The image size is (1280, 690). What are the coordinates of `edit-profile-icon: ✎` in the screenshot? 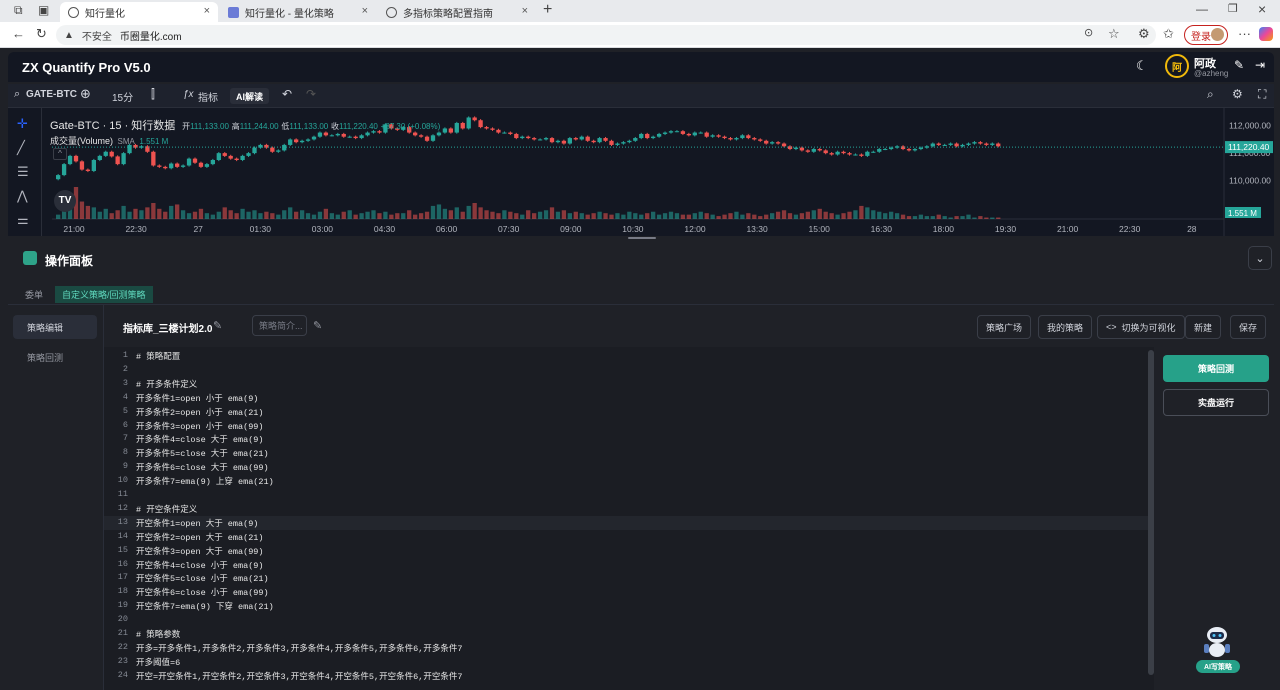 It's located at (1239, 65).